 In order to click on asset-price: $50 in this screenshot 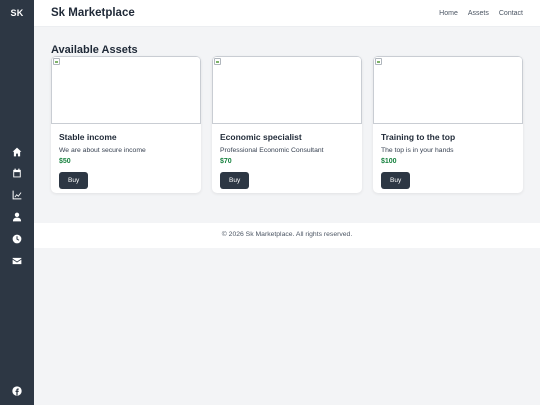, I will do `click(65, 161)`.